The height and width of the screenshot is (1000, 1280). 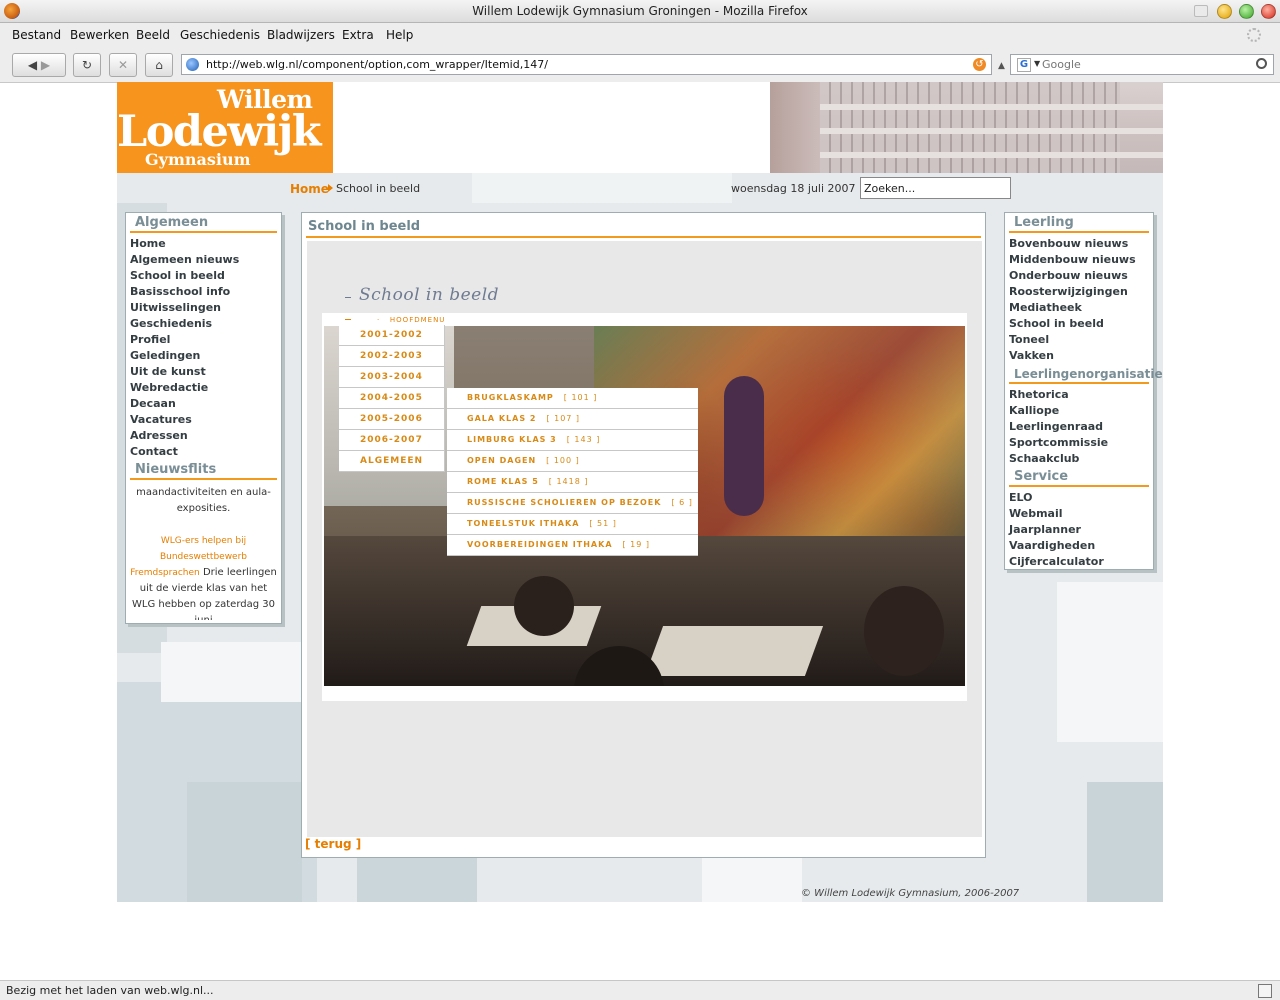 I want to click on year-item: 2006-2007, so click(x=392, y=440).